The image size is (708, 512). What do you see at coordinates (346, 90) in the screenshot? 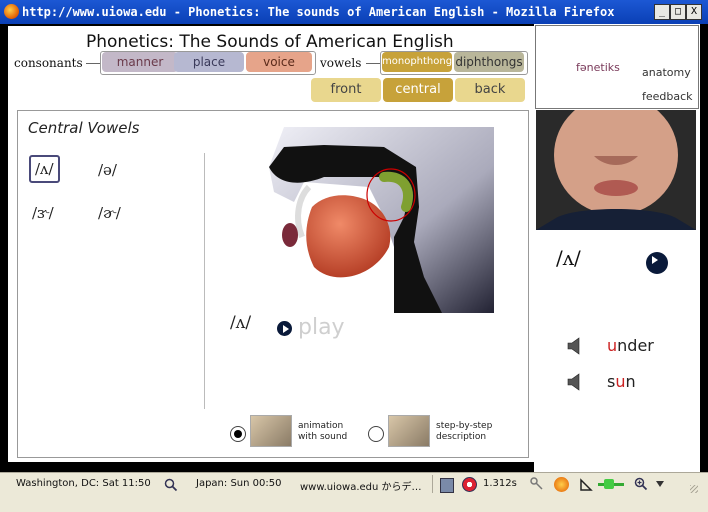
I see `tab-front: front` at bounding box center [346, 90].